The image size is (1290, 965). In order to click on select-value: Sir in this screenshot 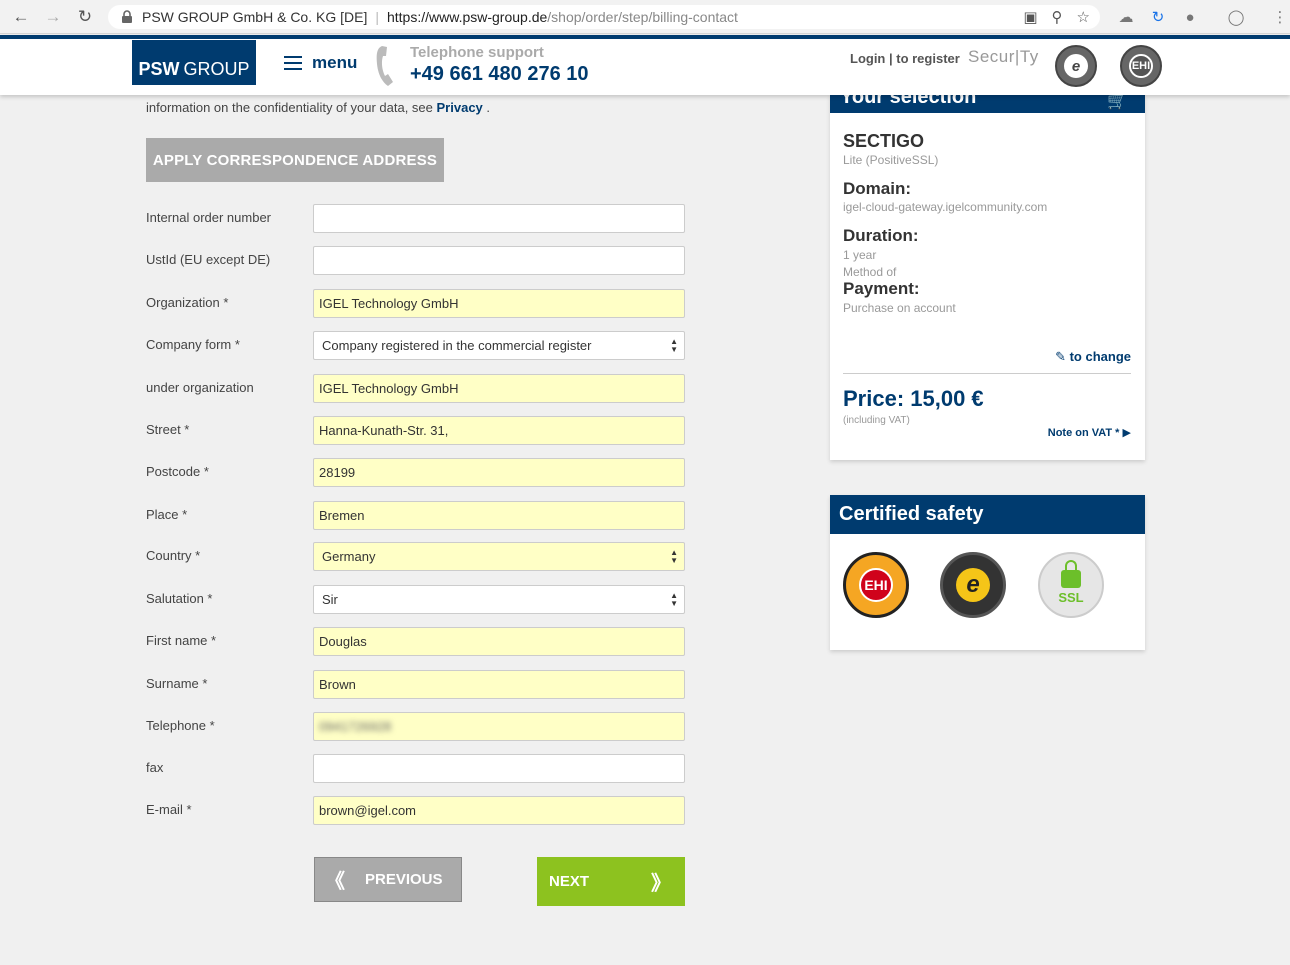, I will do `click(330, 599)`.